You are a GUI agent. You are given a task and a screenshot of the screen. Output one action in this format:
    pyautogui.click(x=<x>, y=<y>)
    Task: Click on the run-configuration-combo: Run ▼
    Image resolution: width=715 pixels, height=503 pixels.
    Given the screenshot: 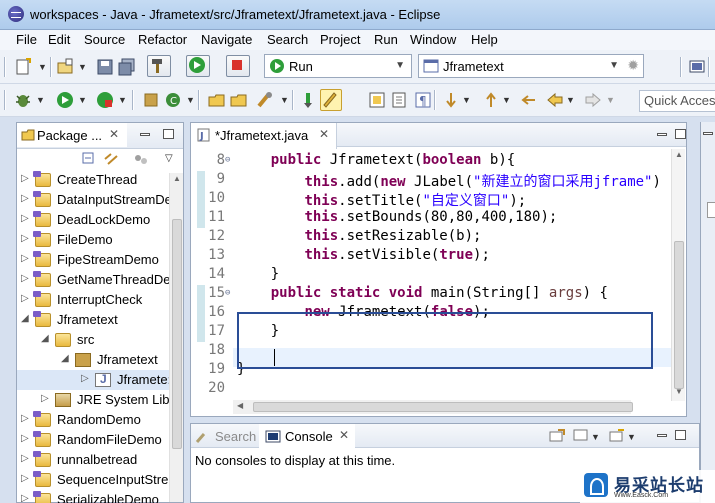 What is the action you would take?
    pyautogui.click(x=338, y=66)
    